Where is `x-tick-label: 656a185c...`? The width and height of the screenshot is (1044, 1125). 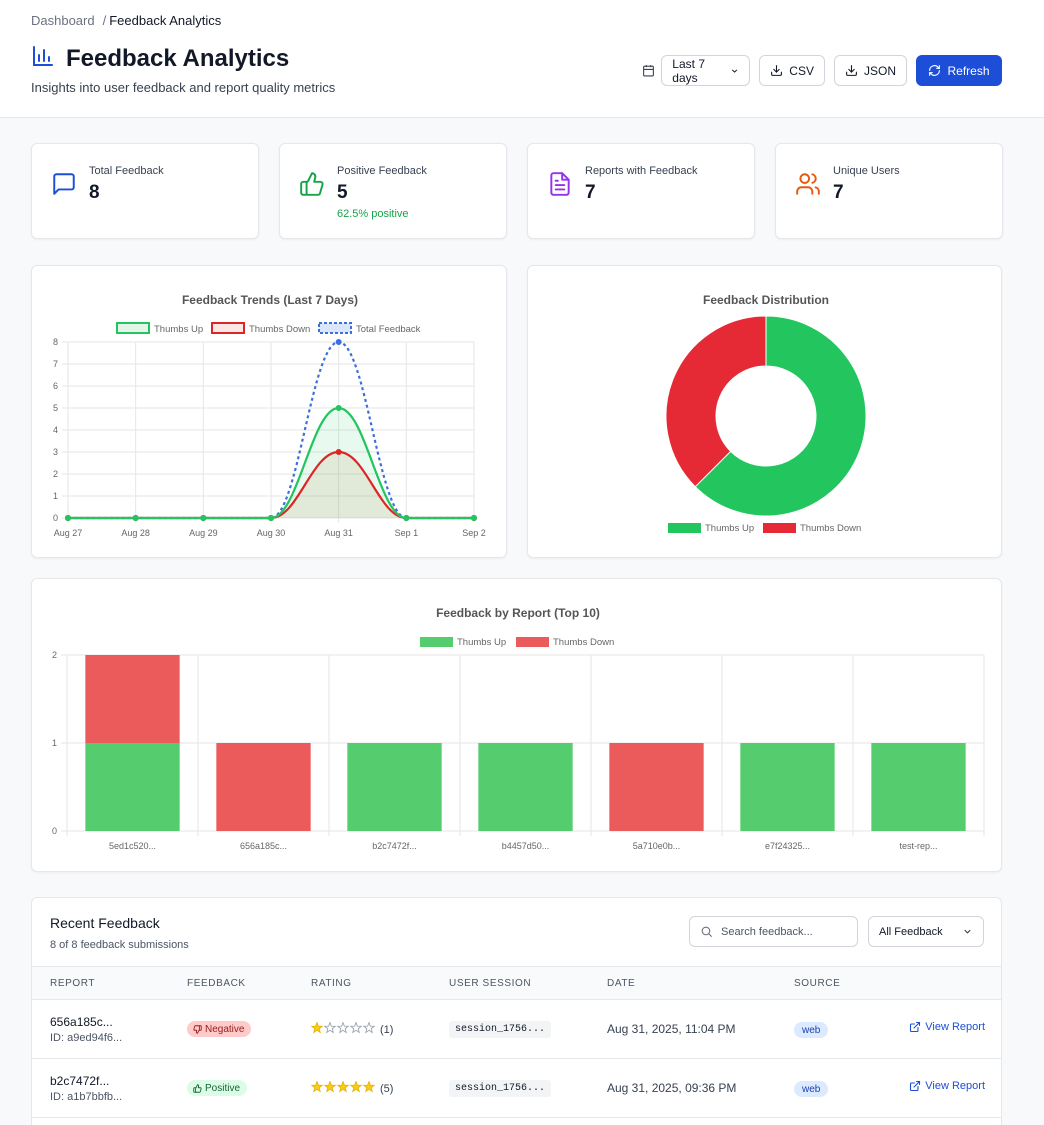 x-tick-label: 656a185c... is located at coordinates (263, 846).